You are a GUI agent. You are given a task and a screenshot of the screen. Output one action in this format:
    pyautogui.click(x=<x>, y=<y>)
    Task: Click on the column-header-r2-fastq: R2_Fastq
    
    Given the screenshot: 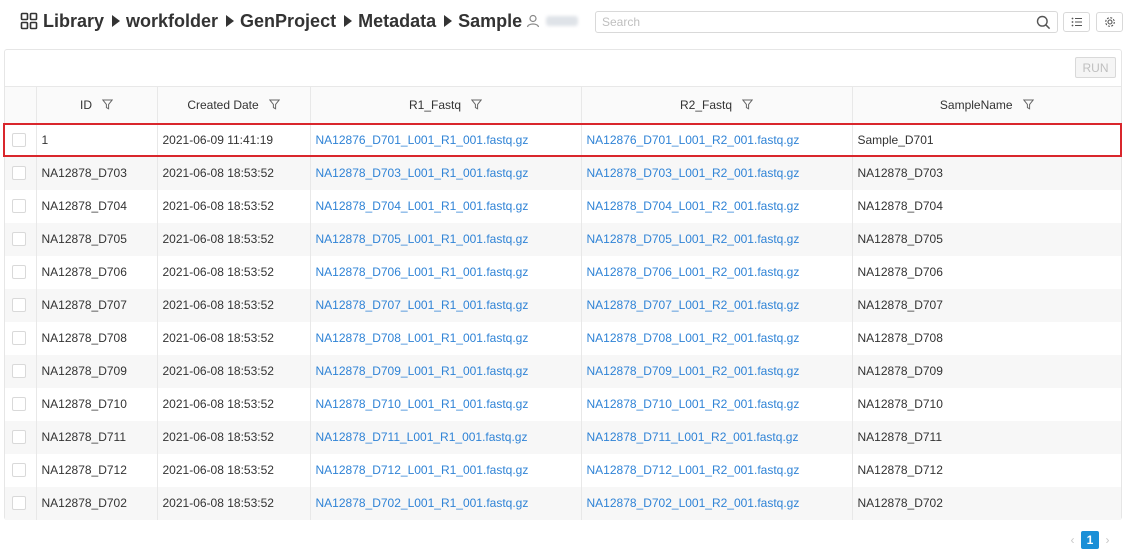 What is the action you would take?
    pyautogui.click(x=717, y=105)
    